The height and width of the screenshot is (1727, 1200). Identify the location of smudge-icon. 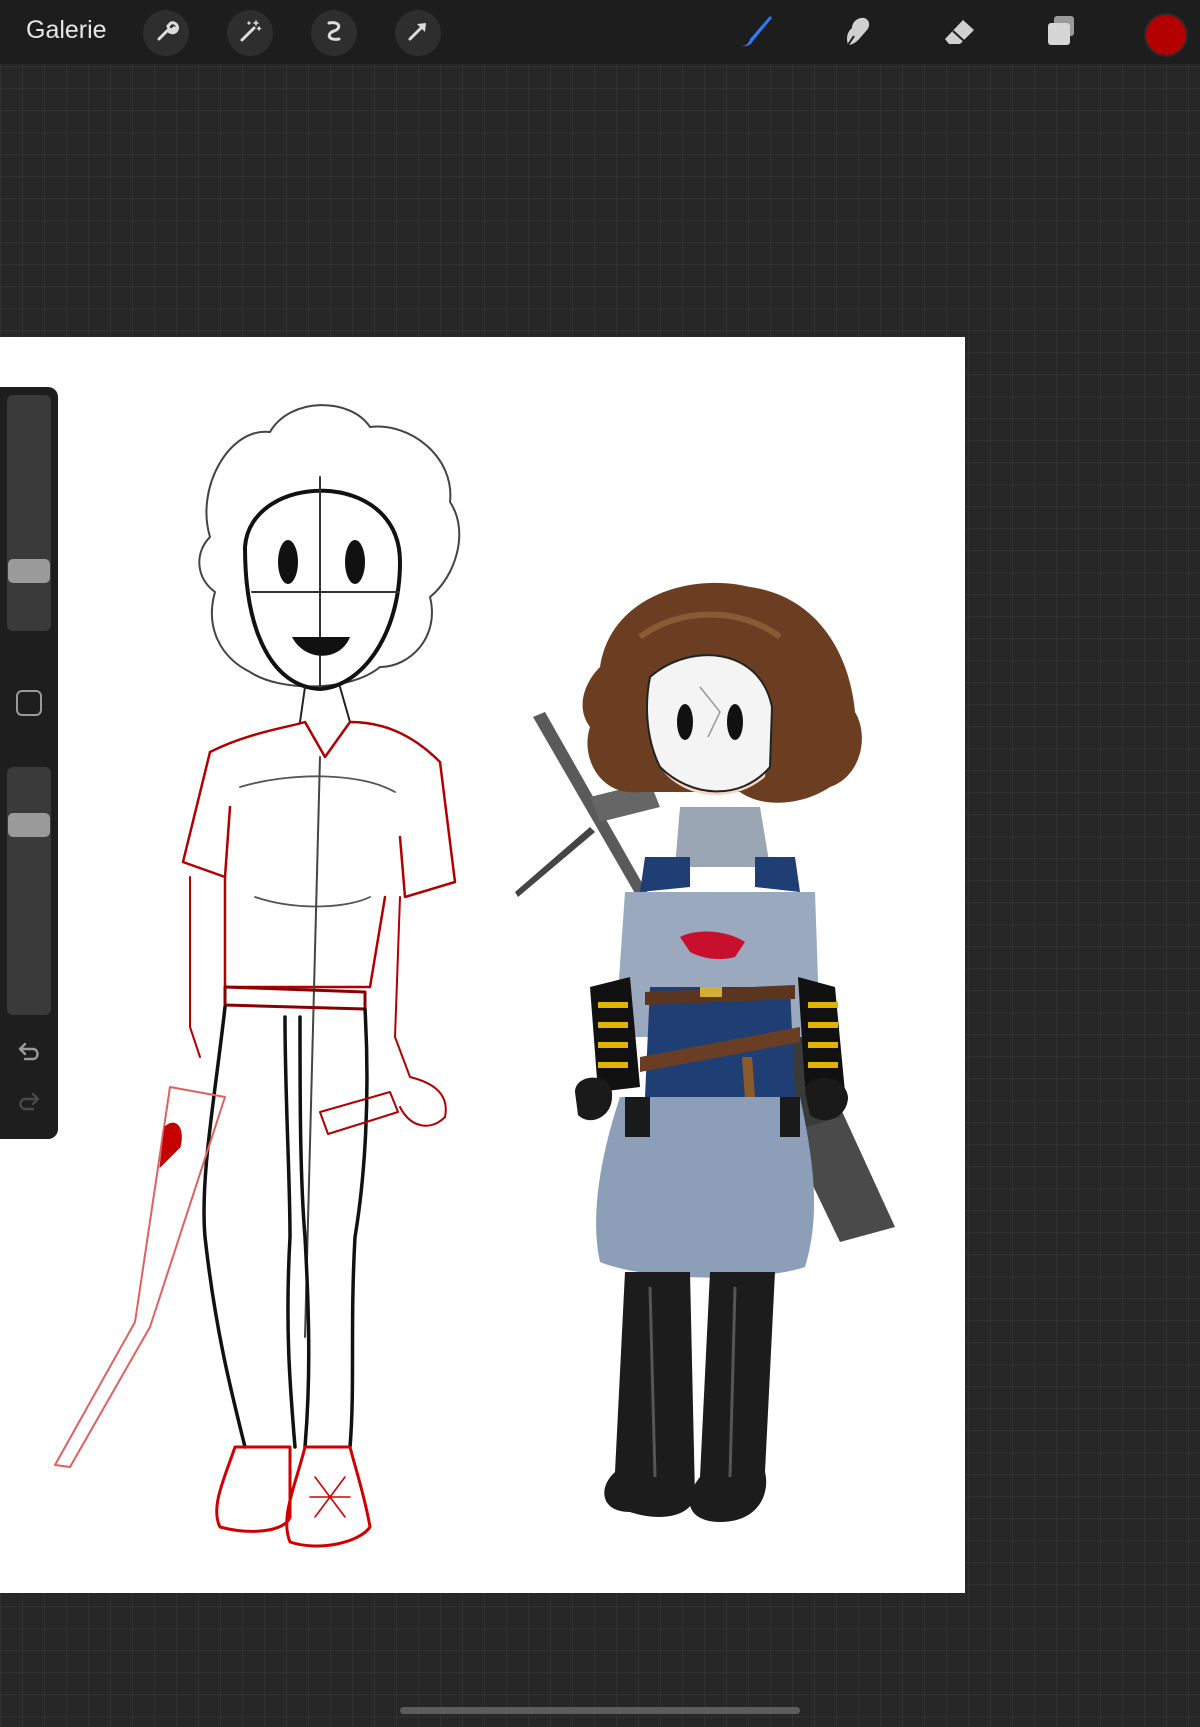
(857, 33).